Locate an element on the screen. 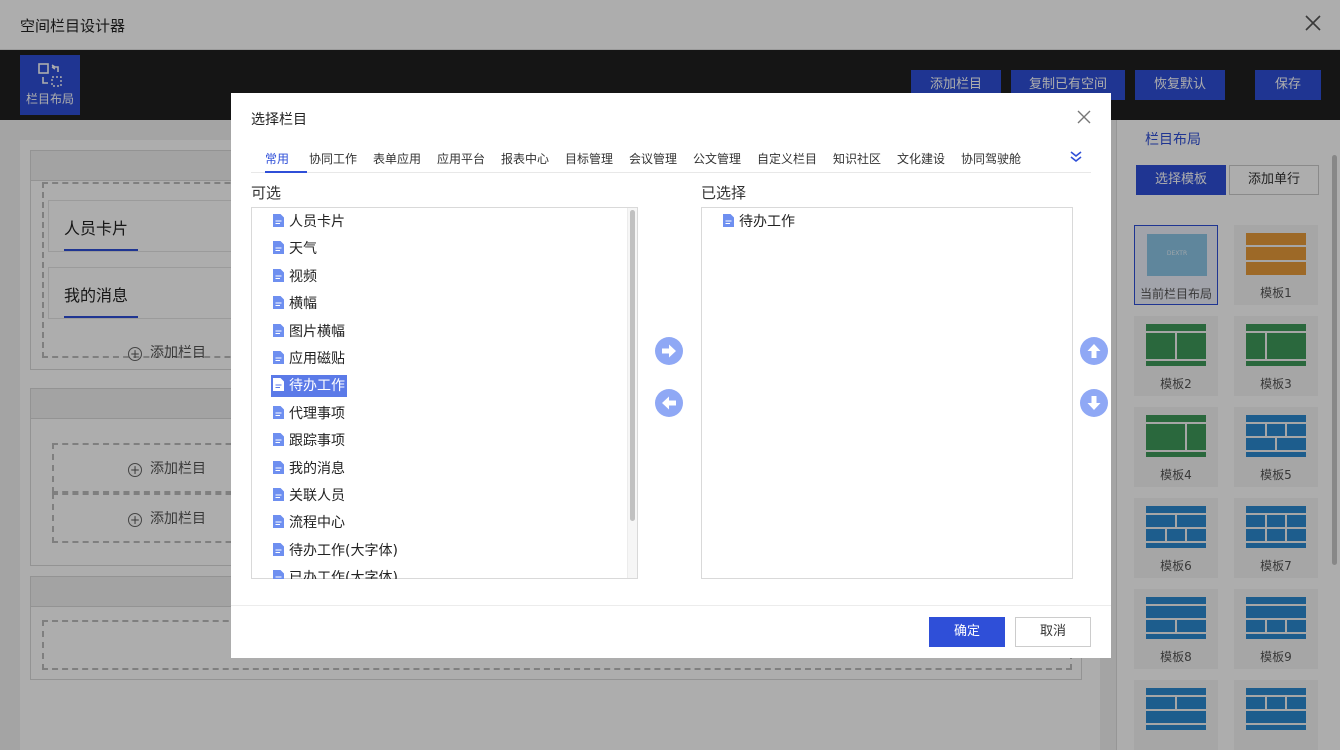 The width and height of the screenshot is (1340, 750). dialog-footer-divider is located at coordinates (671, 605).